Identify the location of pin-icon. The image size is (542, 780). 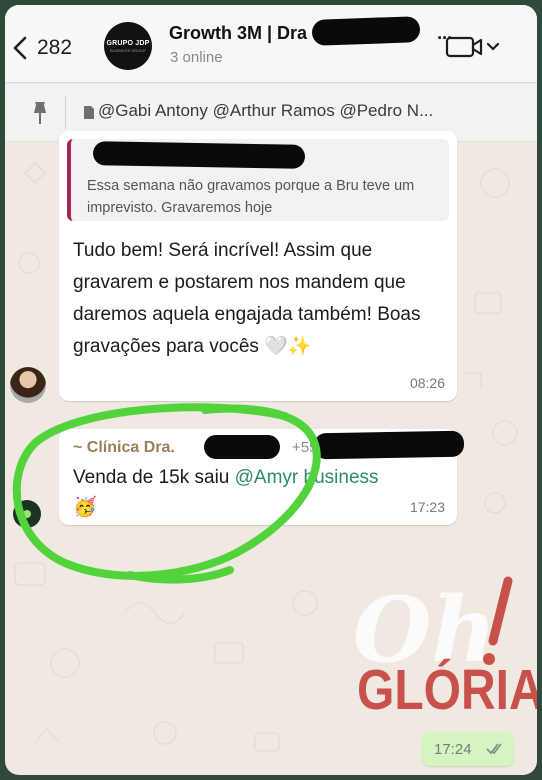
(40, 113).